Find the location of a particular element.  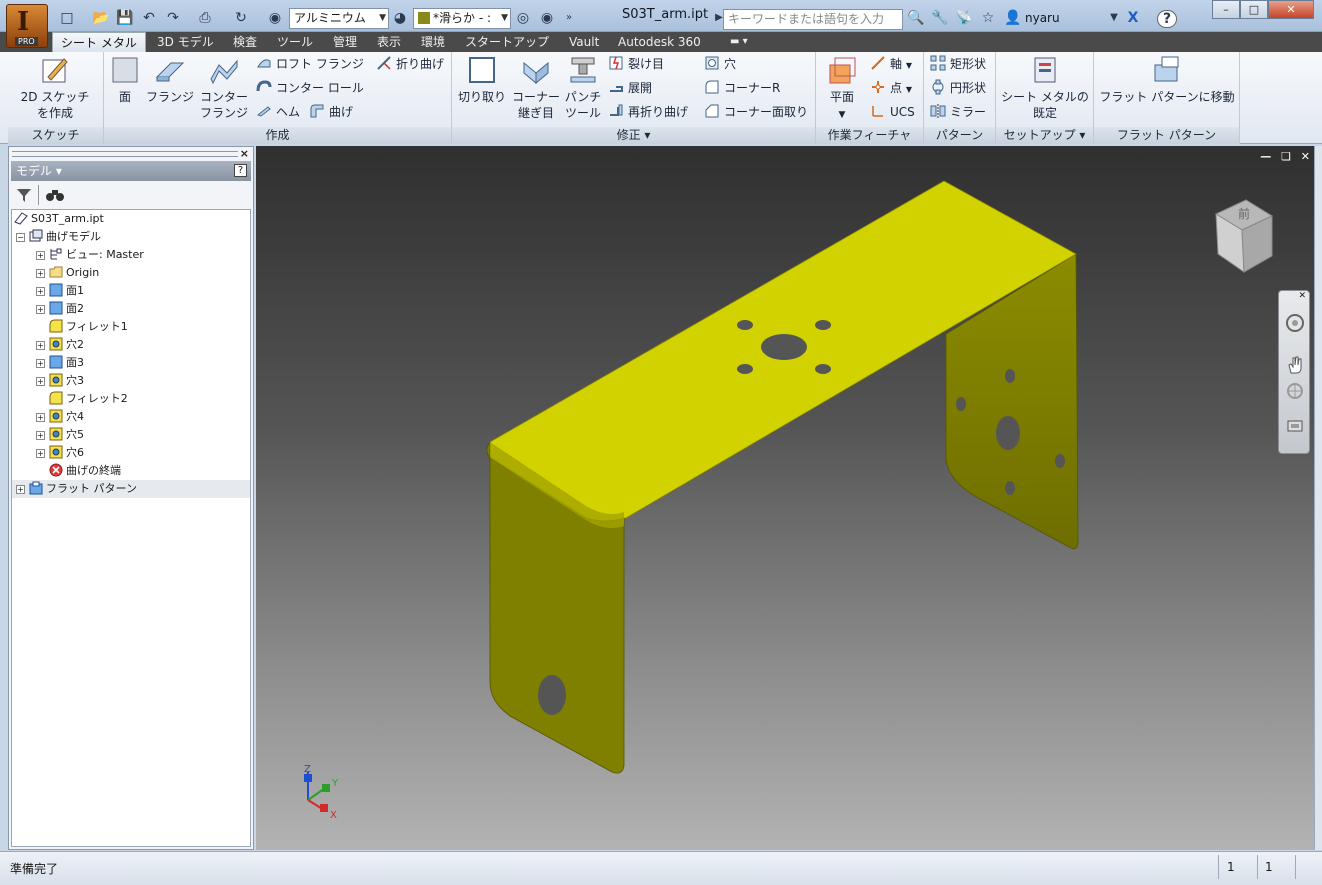

browser-help-button: ? is located at coordinates (240, 170).